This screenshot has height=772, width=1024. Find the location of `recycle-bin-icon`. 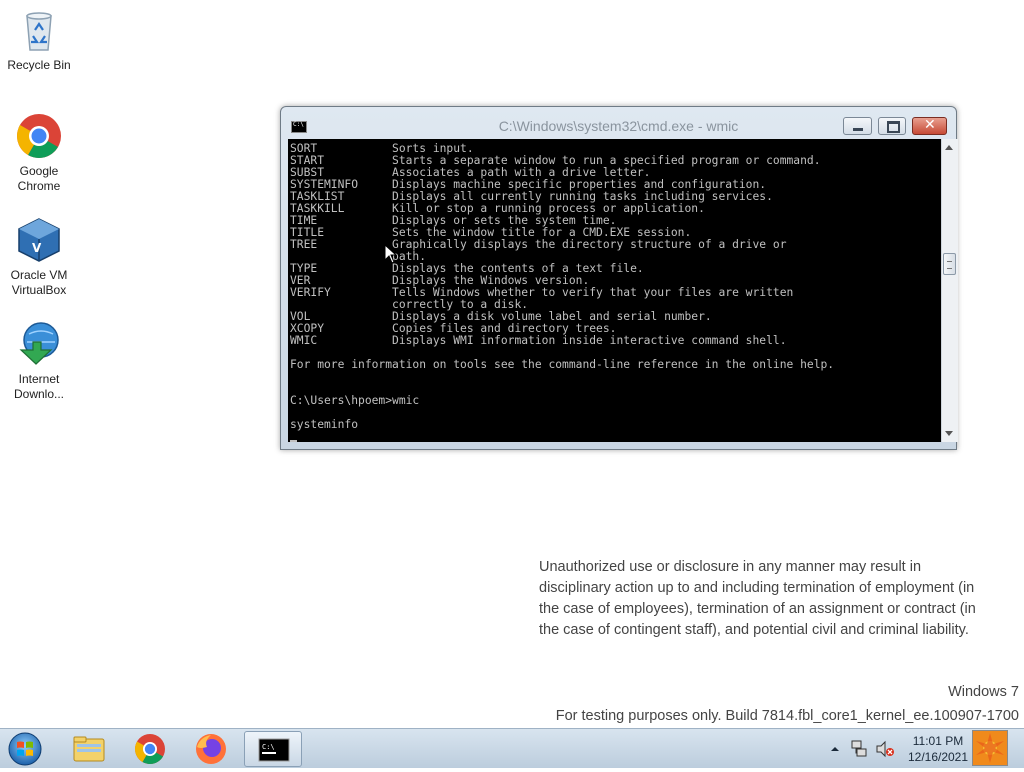

recycle-bin-icon is located at coordinates (39, 30).